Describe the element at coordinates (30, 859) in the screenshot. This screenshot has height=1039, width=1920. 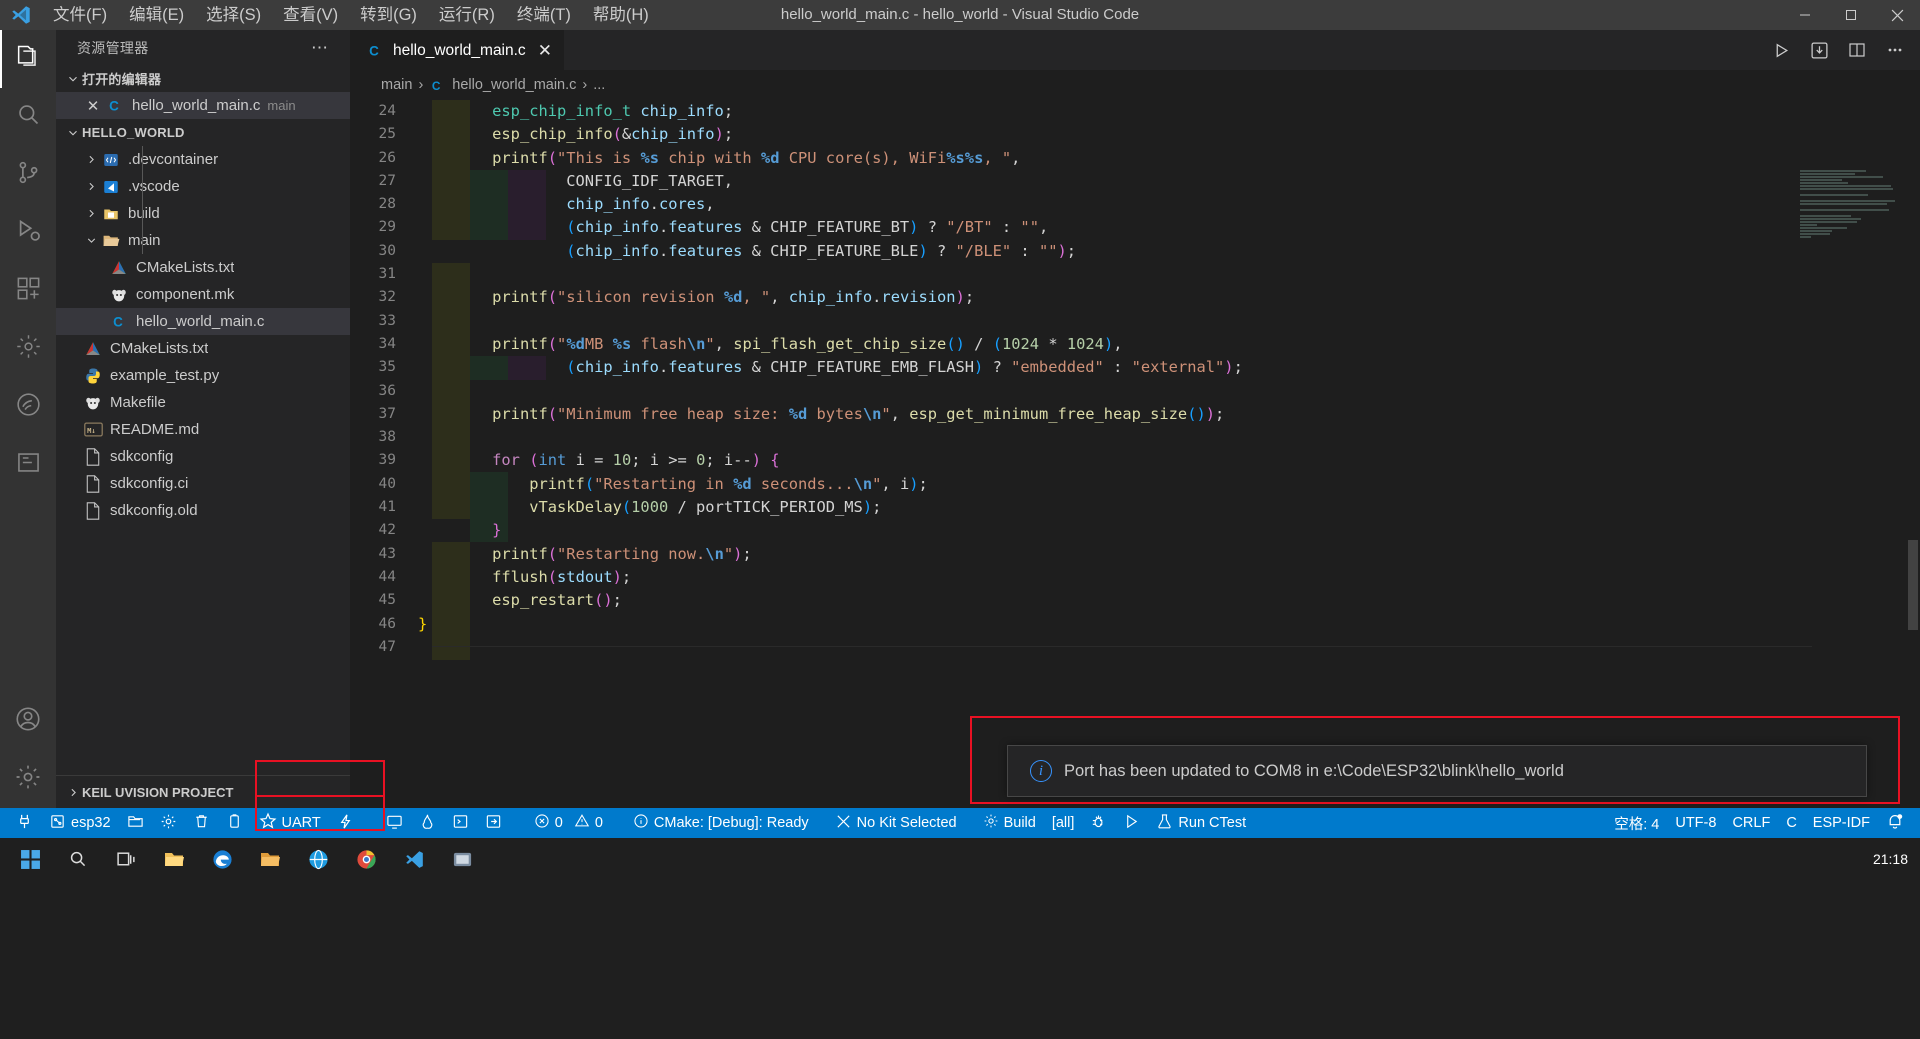
I see `windows-icon` at that location.